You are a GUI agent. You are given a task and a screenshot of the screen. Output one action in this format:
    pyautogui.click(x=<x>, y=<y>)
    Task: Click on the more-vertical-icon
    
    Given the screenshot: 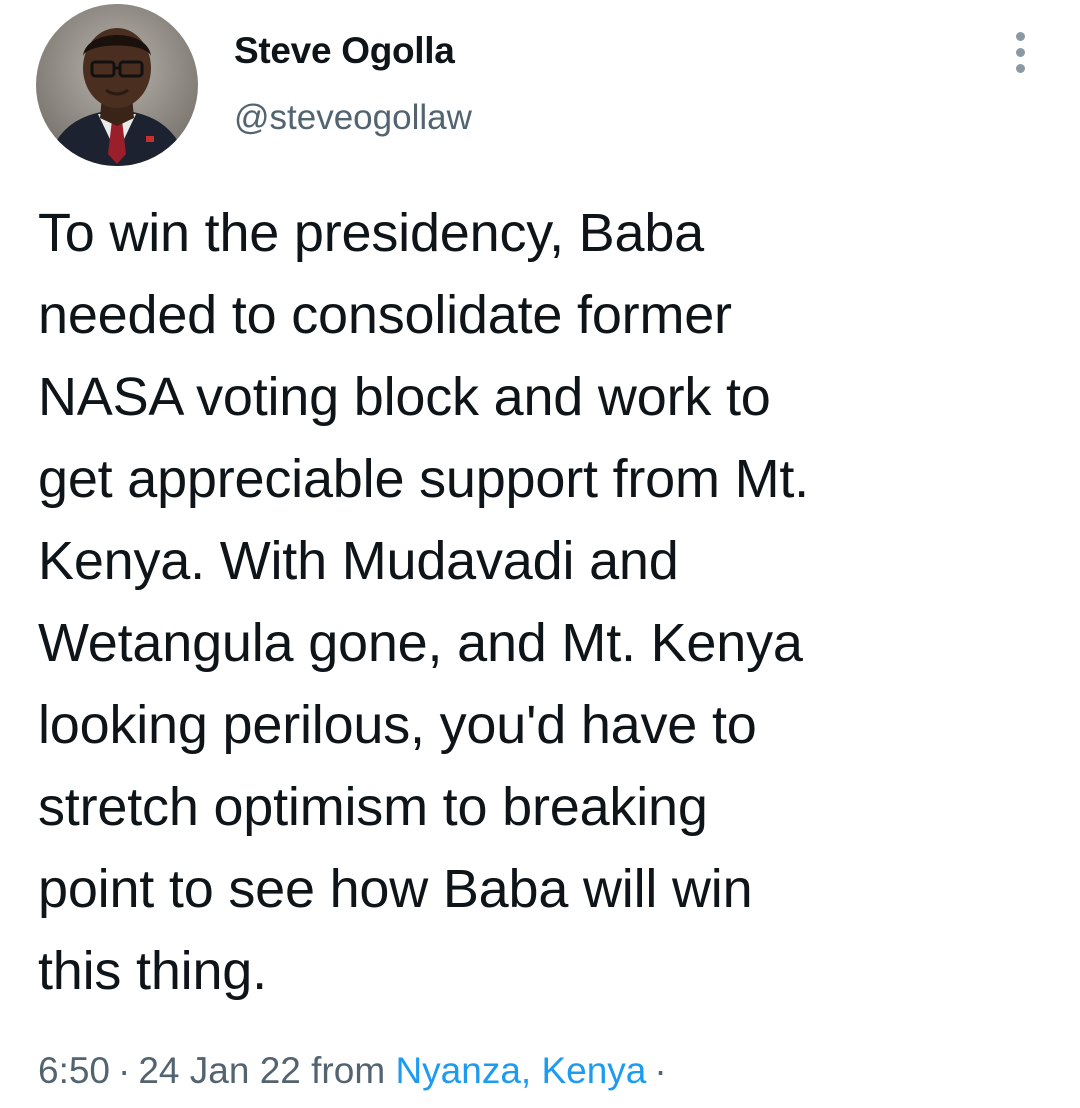 What is the action you would take?
    pyautogui.click(x=1020, y=36)
    